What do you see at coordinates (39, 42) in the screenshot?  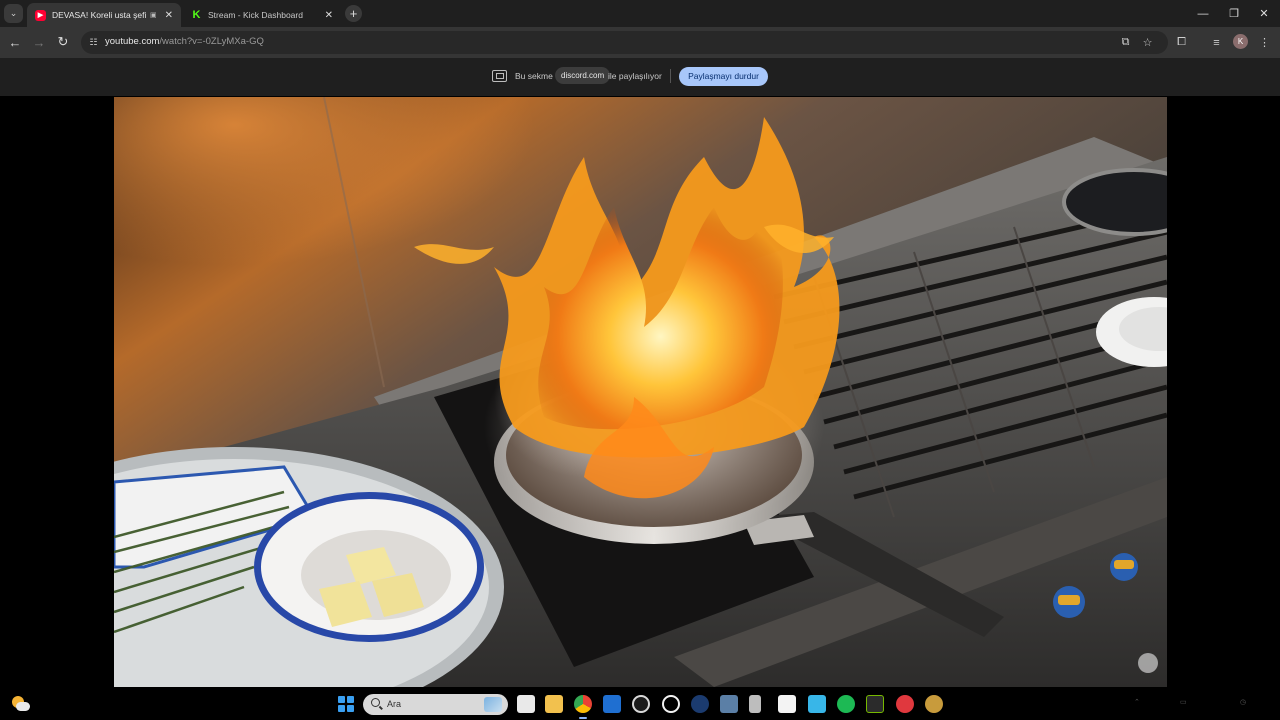 I see `forward-icon: →` at bounding box center [39, 42].